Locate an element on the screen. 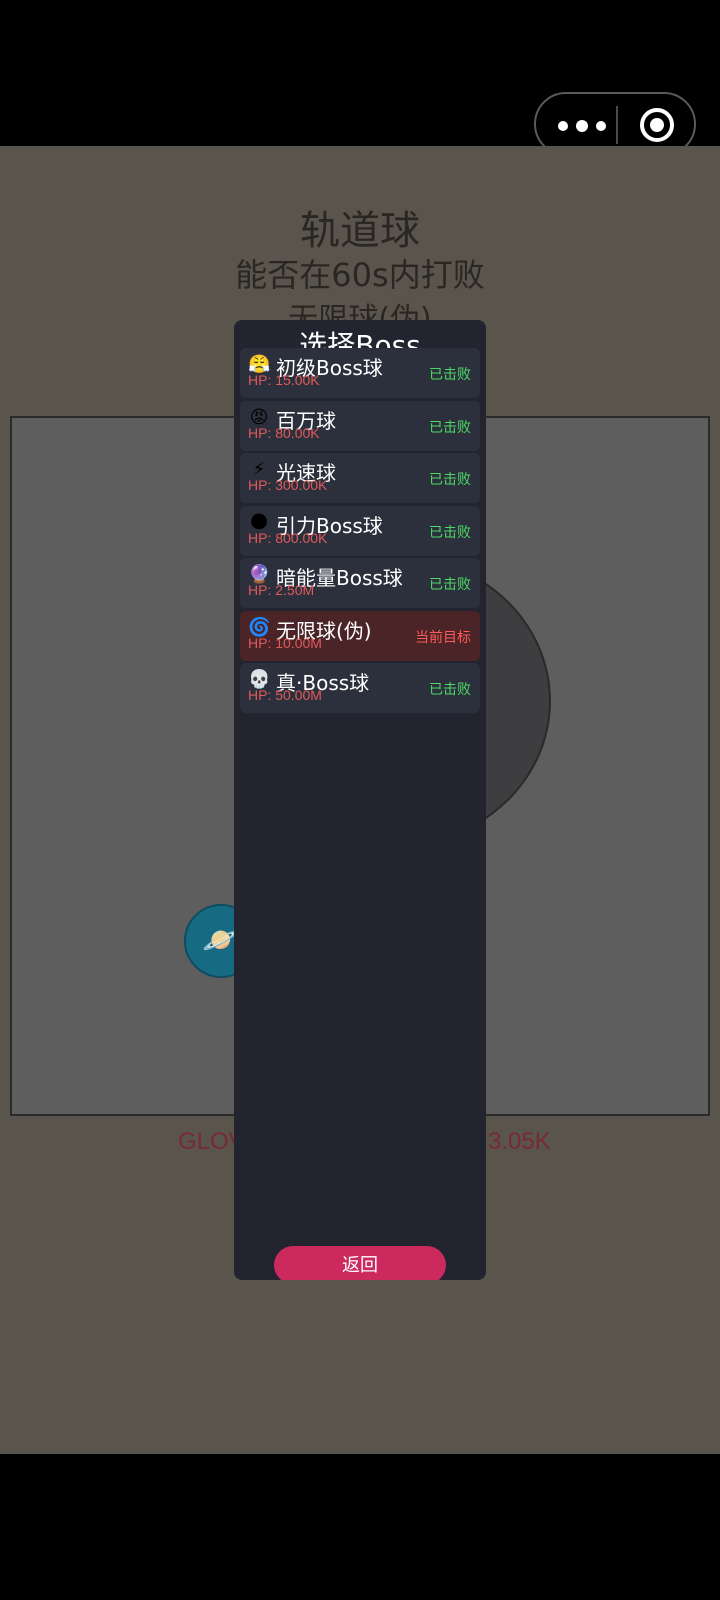 The image size is (720, 1600). boss-hp: HP: 2.50M is located at coordinates (281, 590).